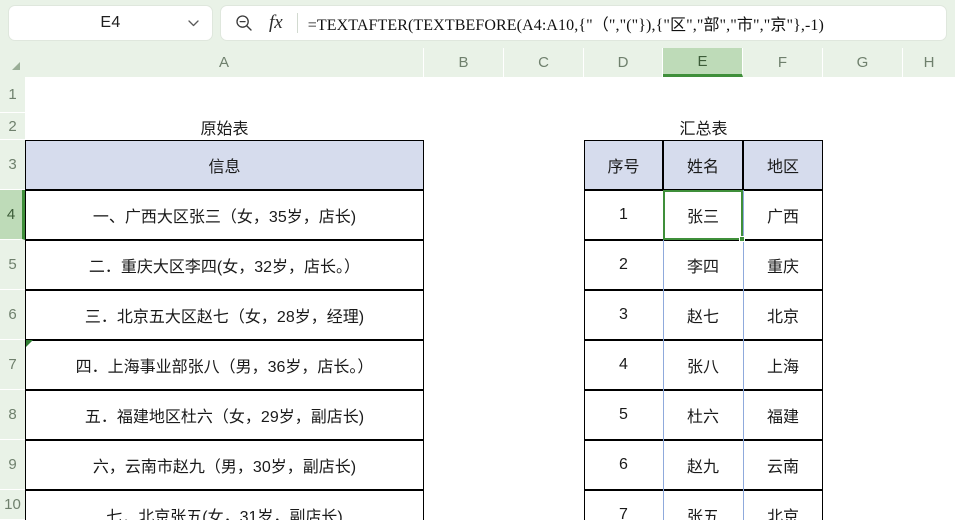 The image size is (955, 520). What do you see at coordinates (224, 505) in the screenshot?
I see `source-row-7: 七．北京张五(女，31岁，副店长)` at bounding box center [224, 505].